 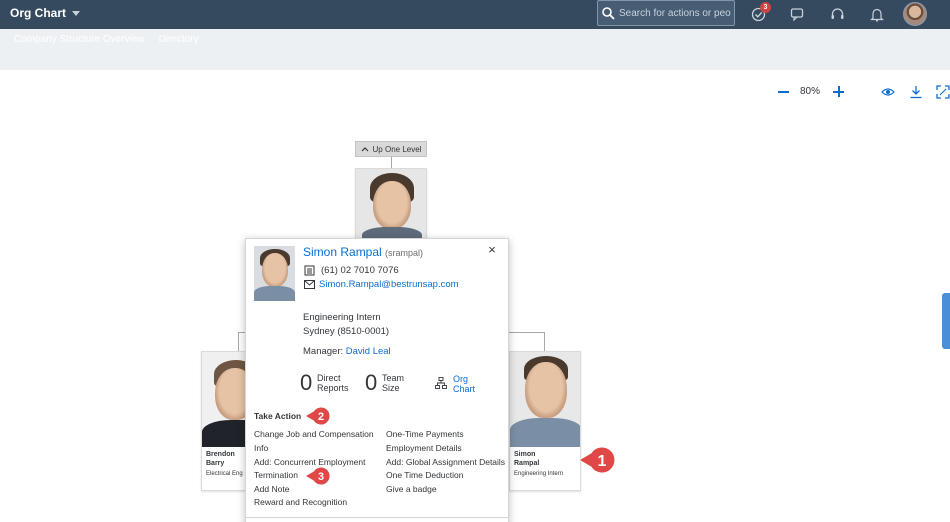 What do you see at coordinates (675, 13) in the screenshot?
I see `search-input` at bounding box center [675, 13].